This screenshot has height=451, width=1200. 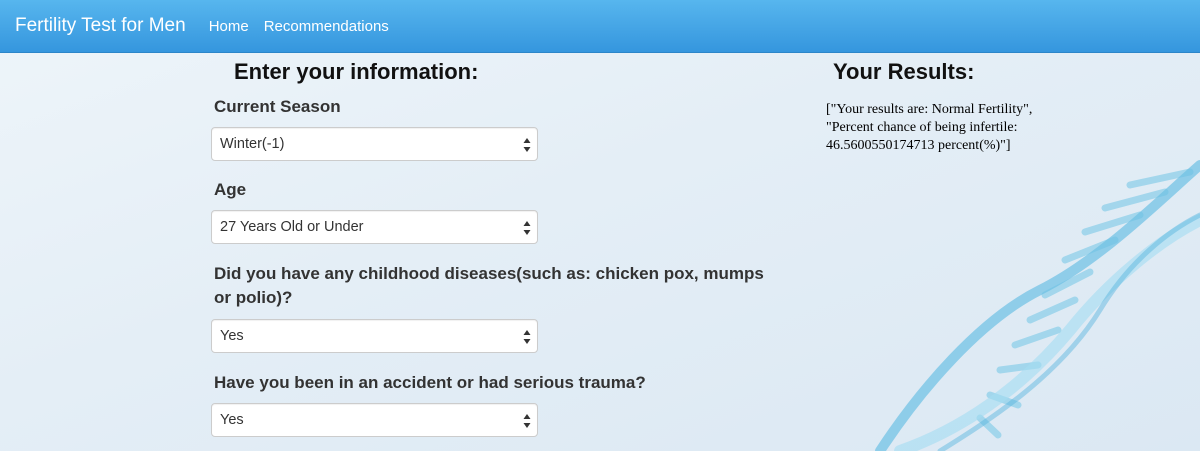 What do you see at coordinates (229, 26) in the screenshot?
I see `nav-link-home: Home` at bounding box center [229, 26].